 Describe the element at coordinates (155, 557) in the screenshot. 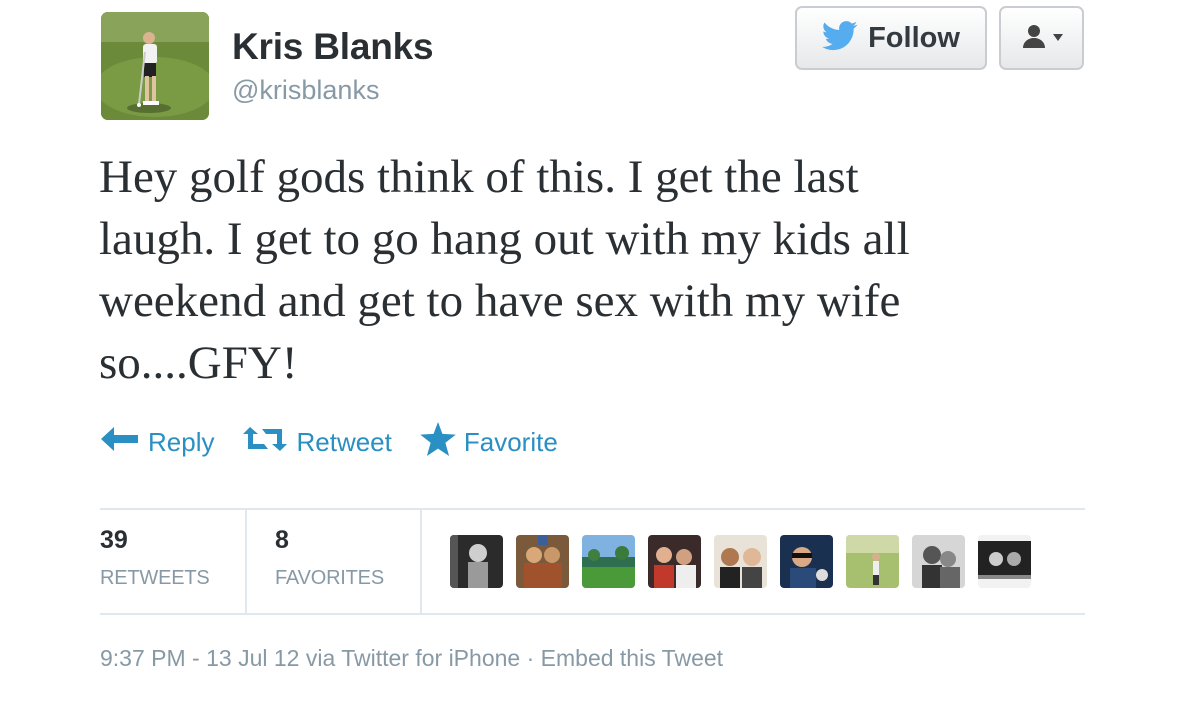

I see `retweets-stat: 39 RETWEETS` at that location.